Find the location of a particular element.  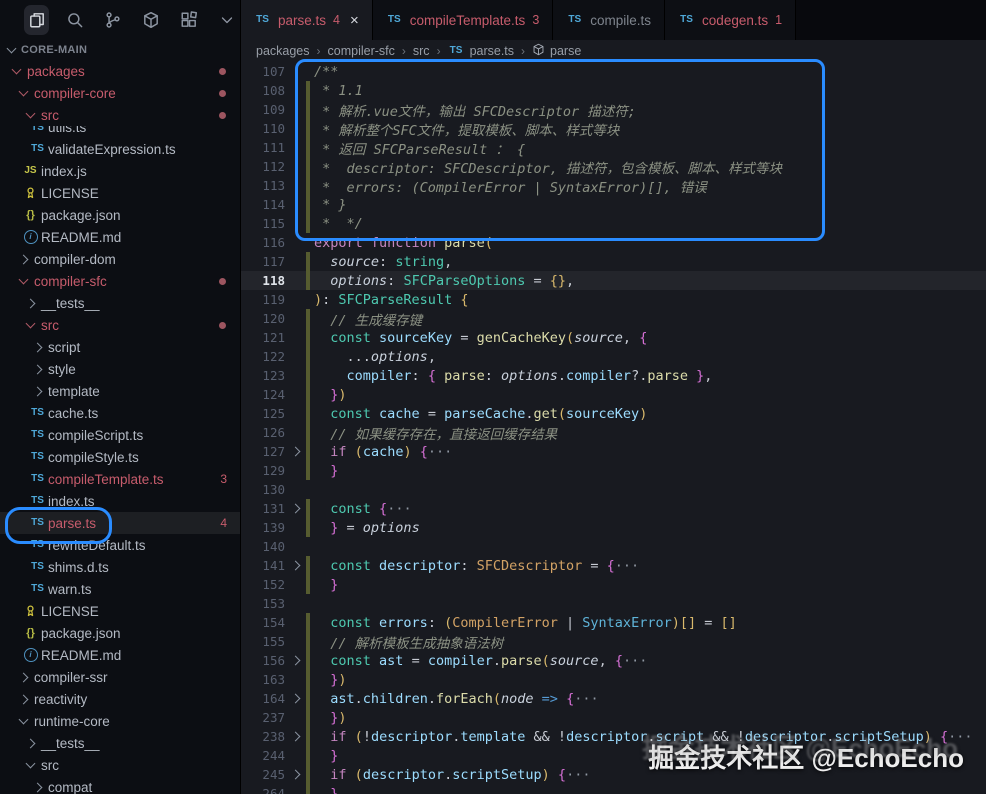

code-line: 152 } is located at coordinates (613, 584).